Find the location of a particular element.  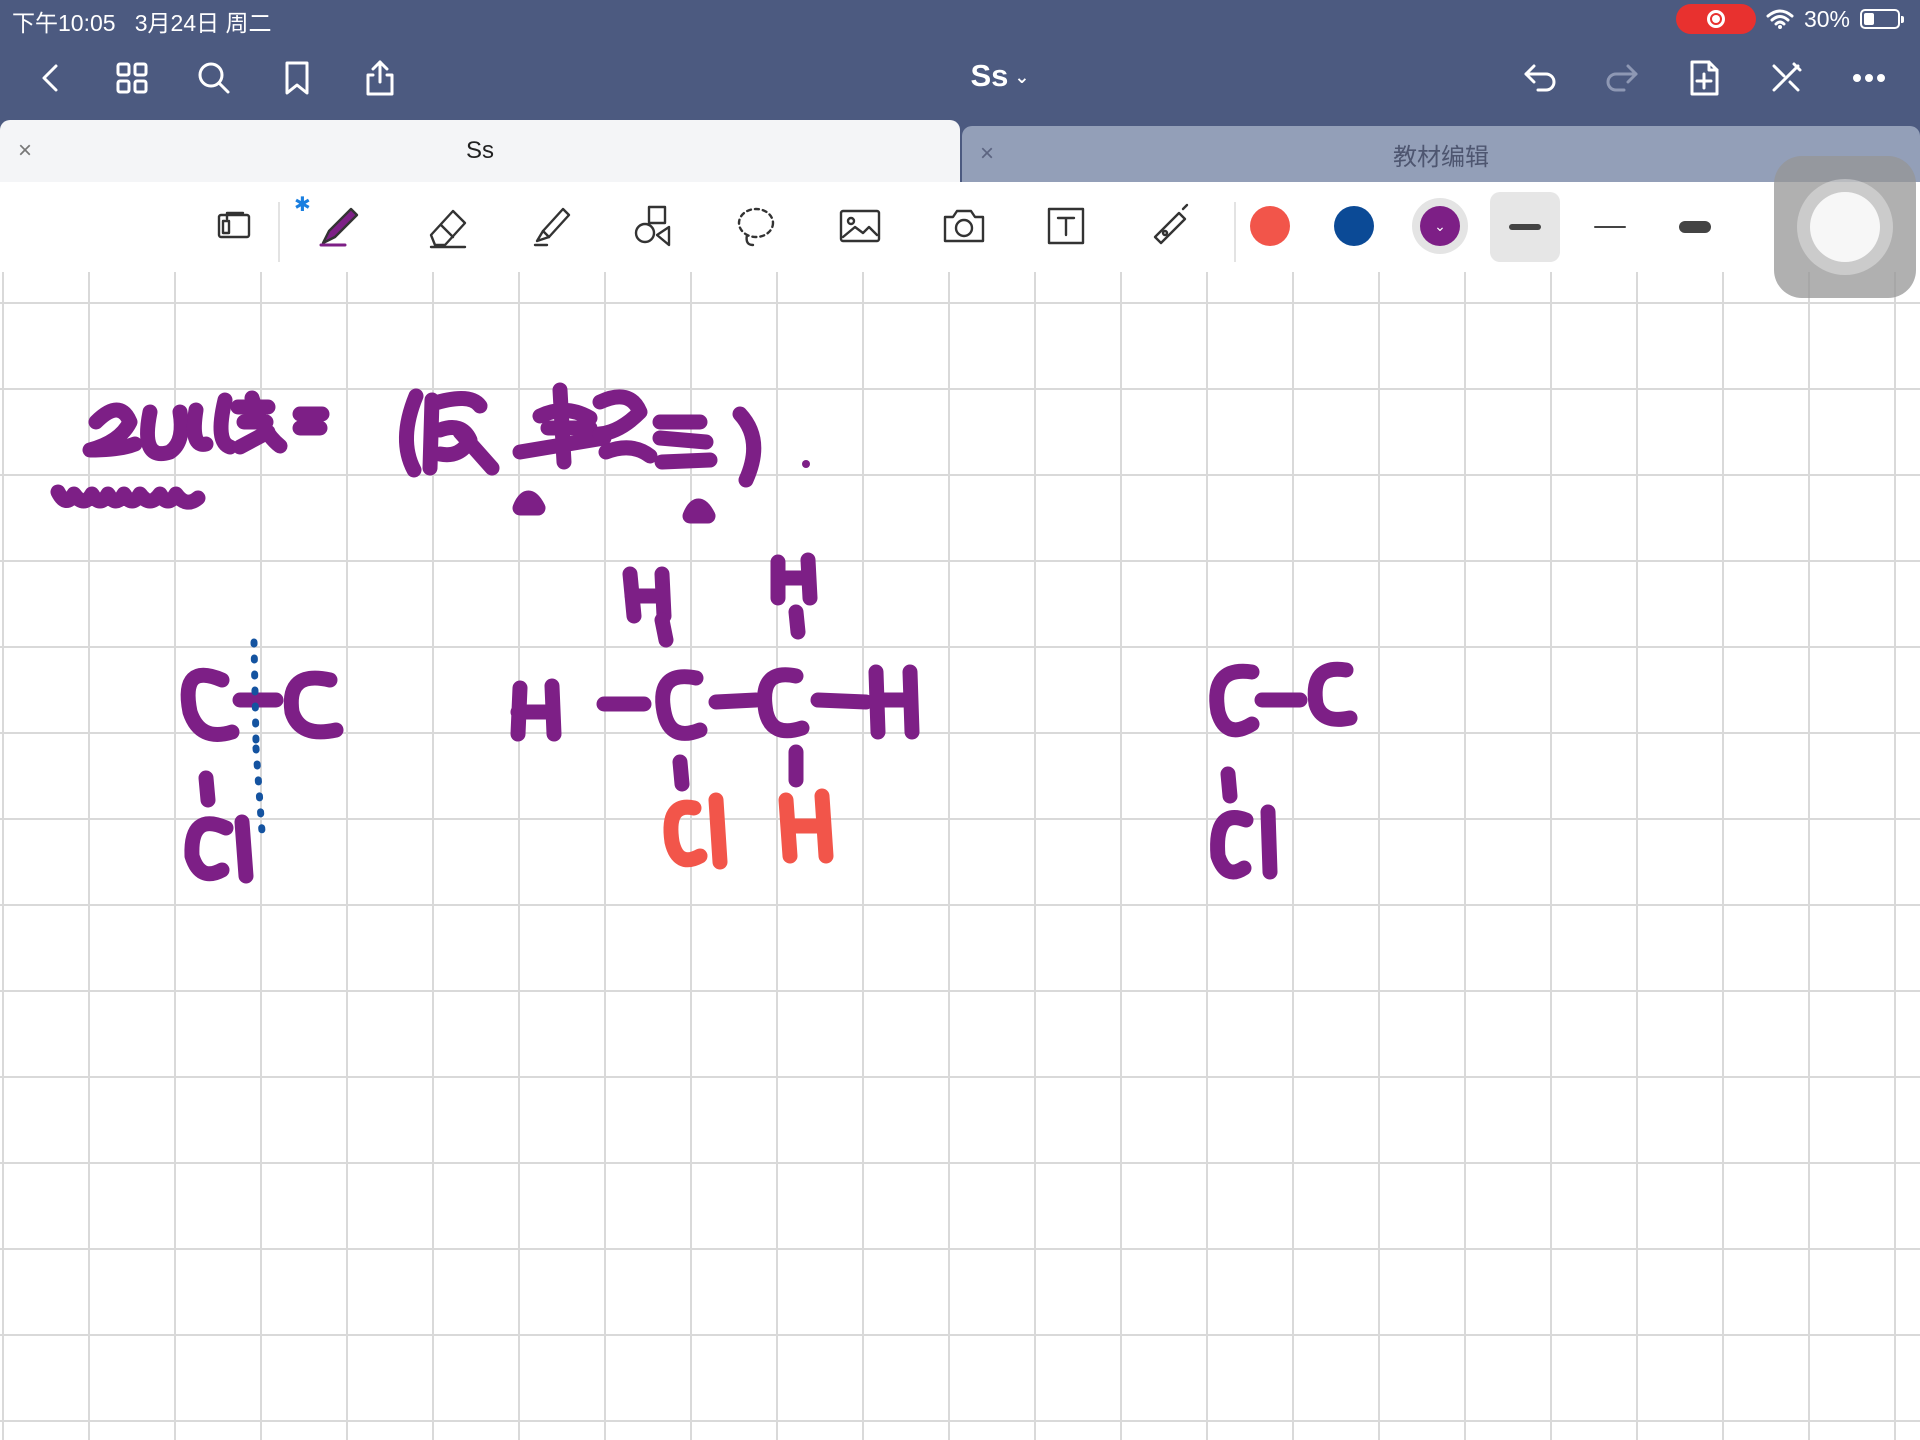

back-icon is located at coordinates (50, 78).